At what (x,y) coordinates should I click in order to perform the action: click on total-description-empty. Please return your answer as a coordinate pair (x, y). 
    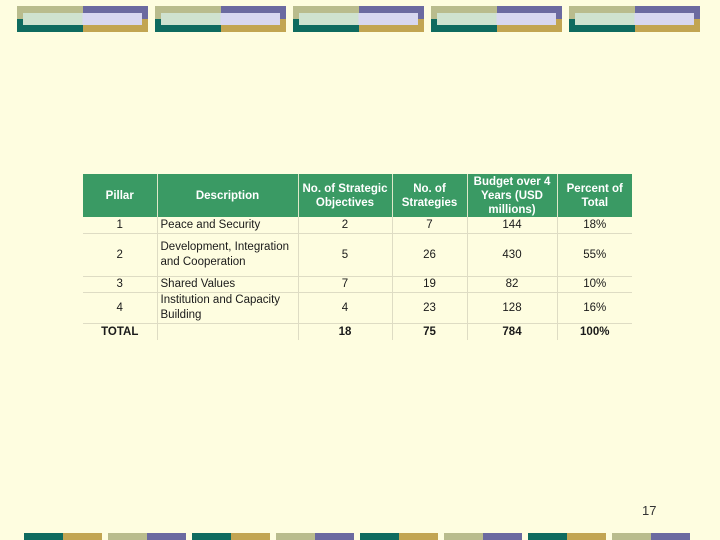
    Looking at the image, I should click on (228, 331).